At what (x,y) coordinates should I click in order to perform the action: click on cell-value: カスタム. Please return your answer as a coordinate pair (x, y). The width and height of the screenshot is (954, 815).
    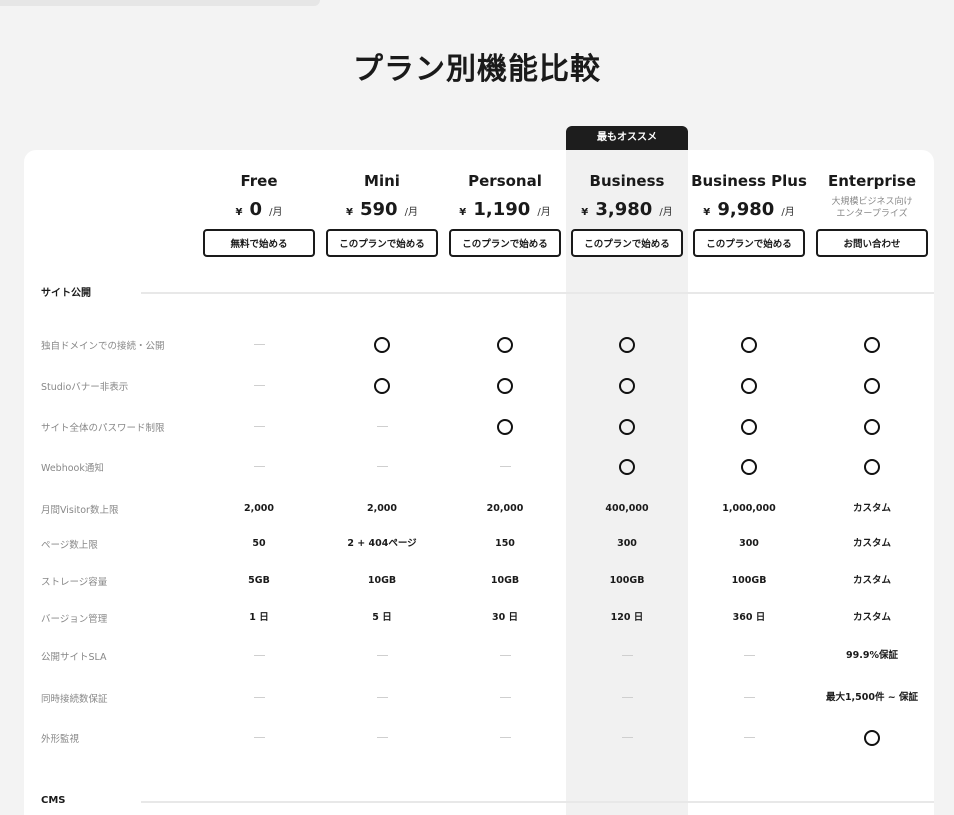
    Looking at the image, I should click on (871, 617).